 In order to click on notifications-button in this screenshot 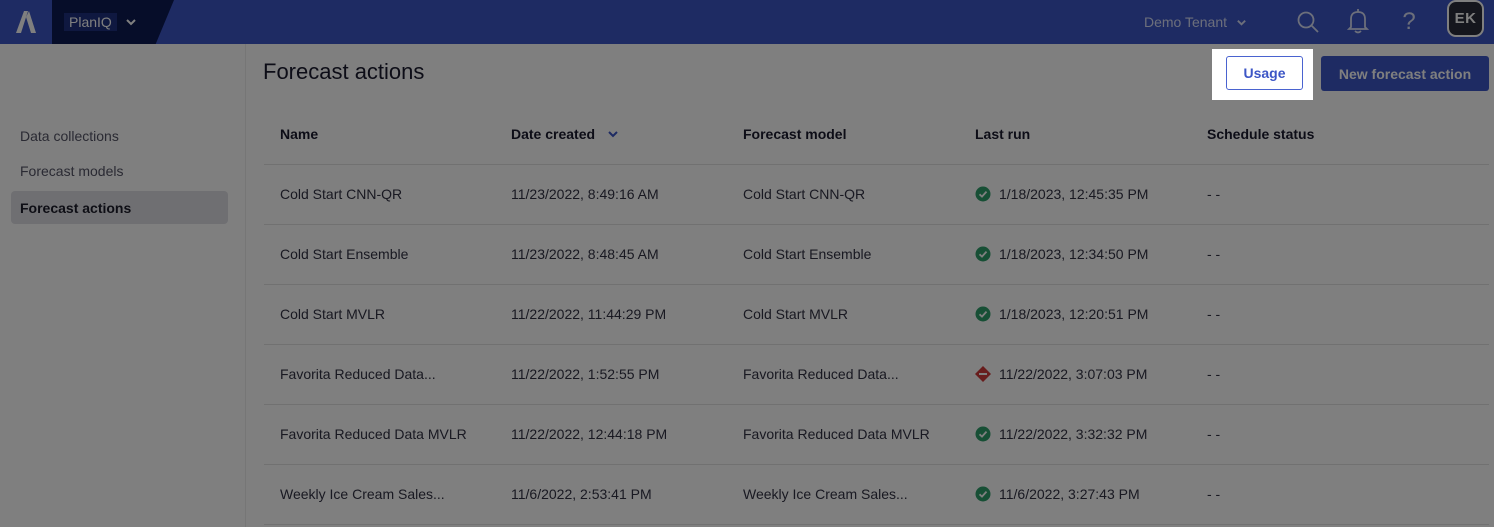, I will do `click(1358, 22)`.